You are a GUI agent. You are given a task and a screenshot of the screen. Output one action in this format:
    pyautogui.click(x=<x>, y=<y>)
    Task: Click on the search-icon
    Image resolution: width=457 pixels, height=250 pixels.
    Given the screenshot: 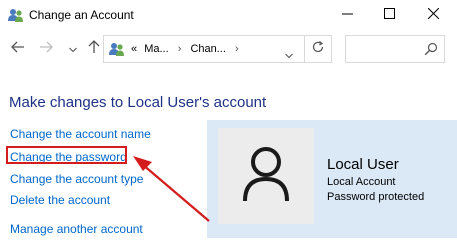 What is the action you would take?
    pyautogui.click(x=431, y=51)
    